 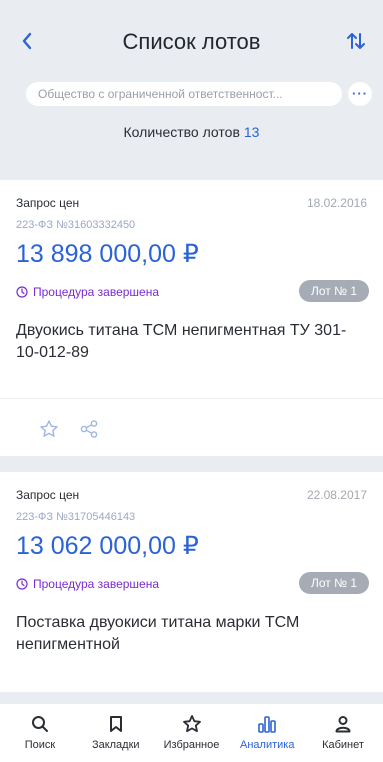 What do you see at coordinates (343, 745) in the screenshot?
I see `tab-label: Кабинет` at bounding box center [343, 745].